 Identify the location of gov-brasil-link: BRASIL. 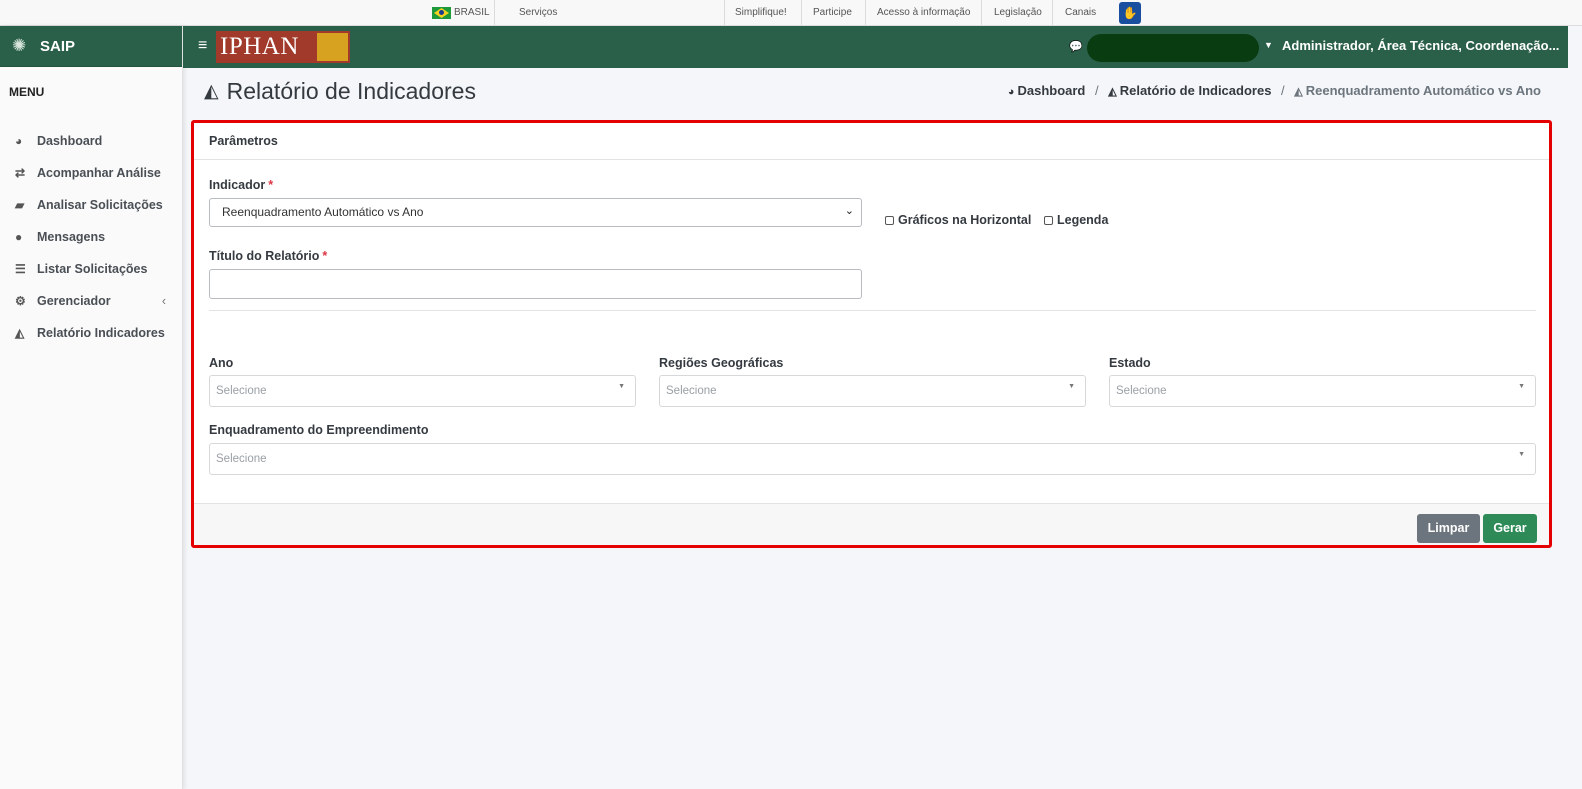
(472, 12).